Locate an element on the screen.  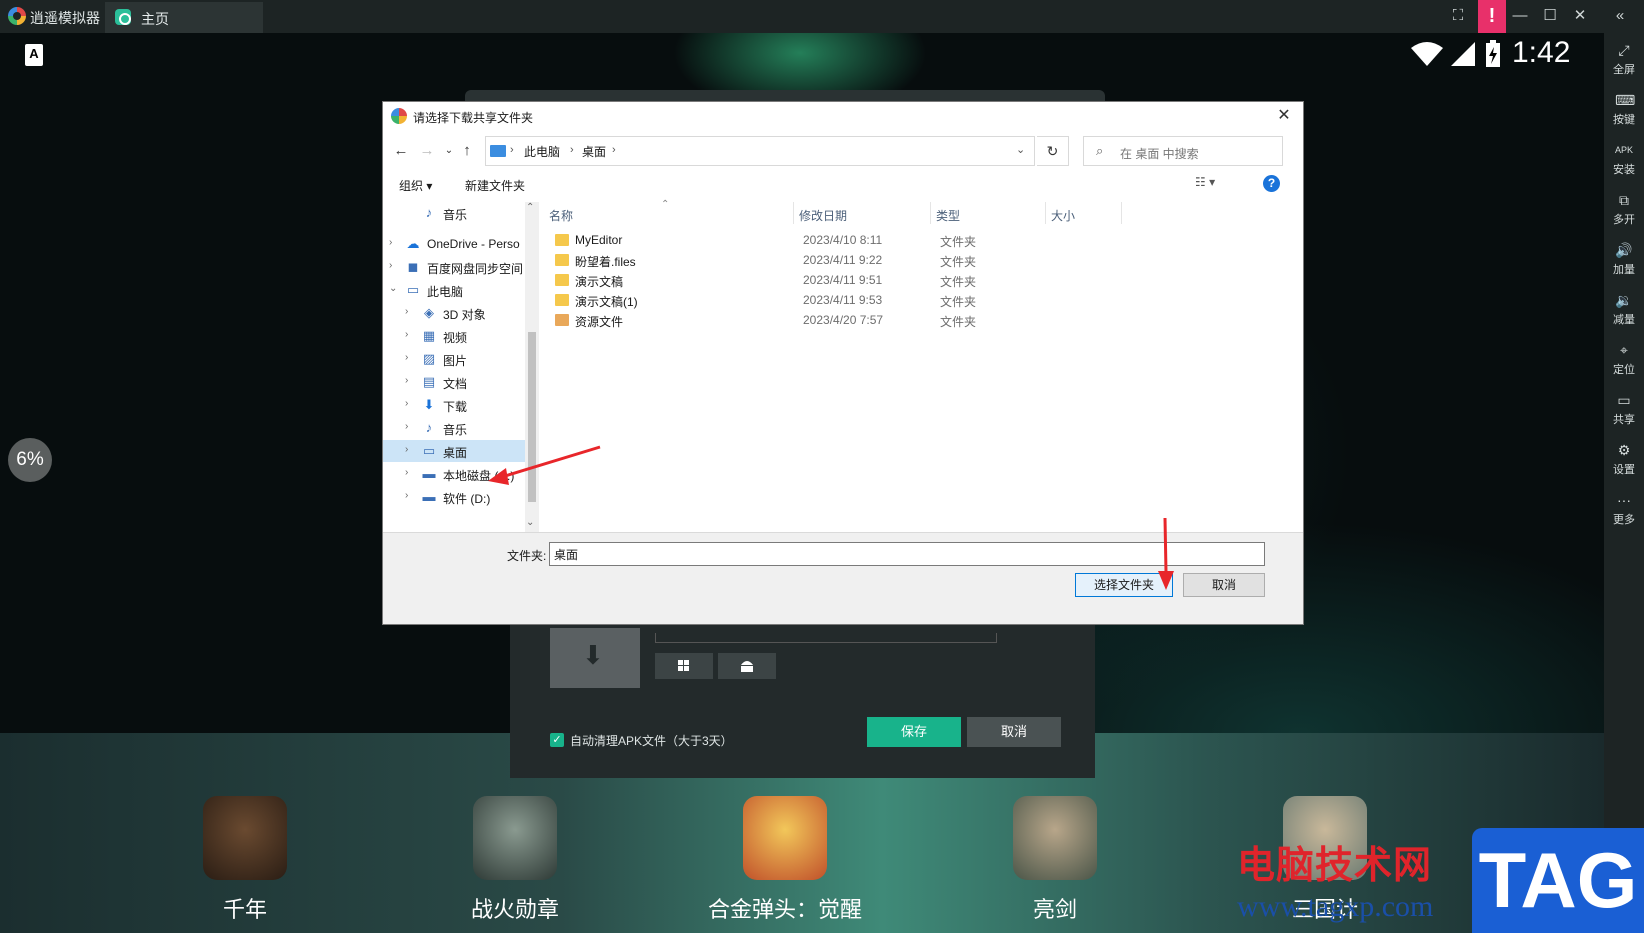
scrollbar-thumb is located at coordinates (532, 417).